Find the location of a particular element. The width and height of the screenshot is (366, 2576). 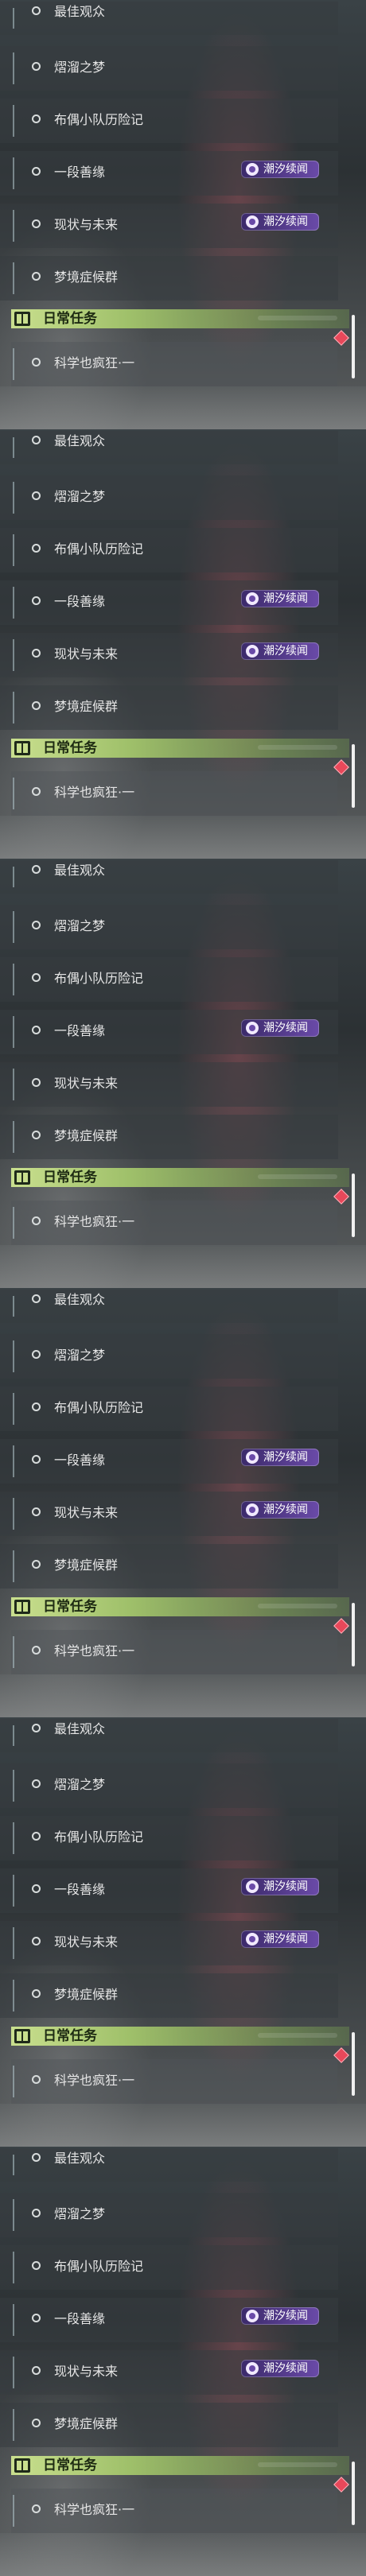

quest-row: 现状与未来 is located at coordinates (169, 1085).